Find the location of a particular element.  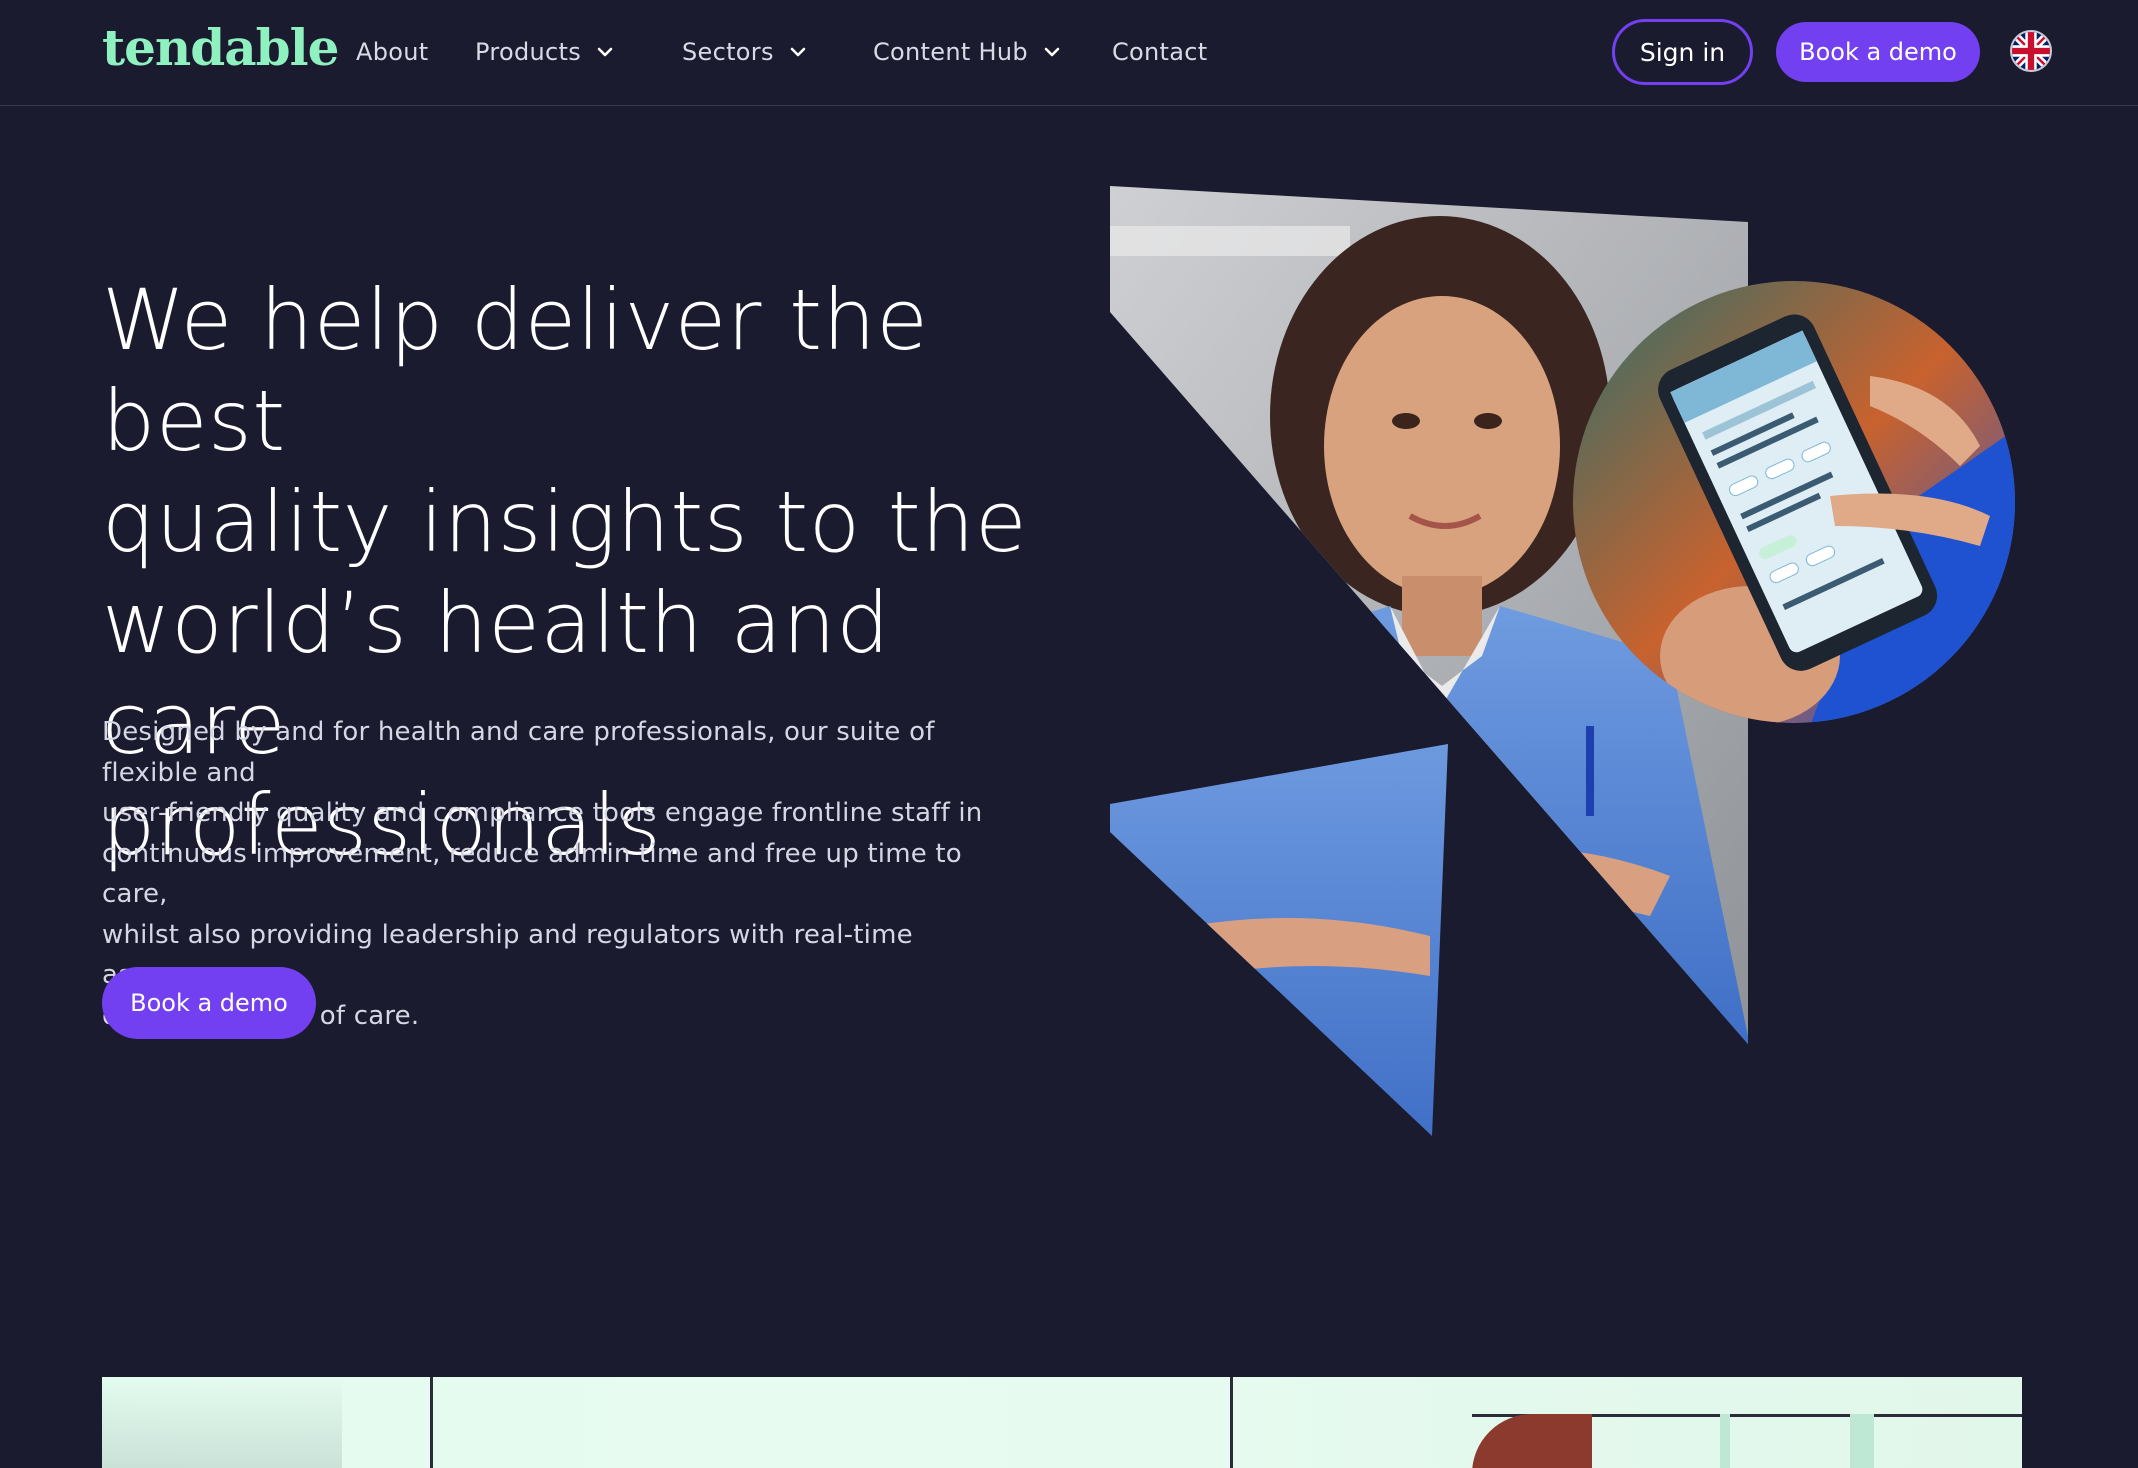

nav-about-label: About is located at coordinates (392, 52).